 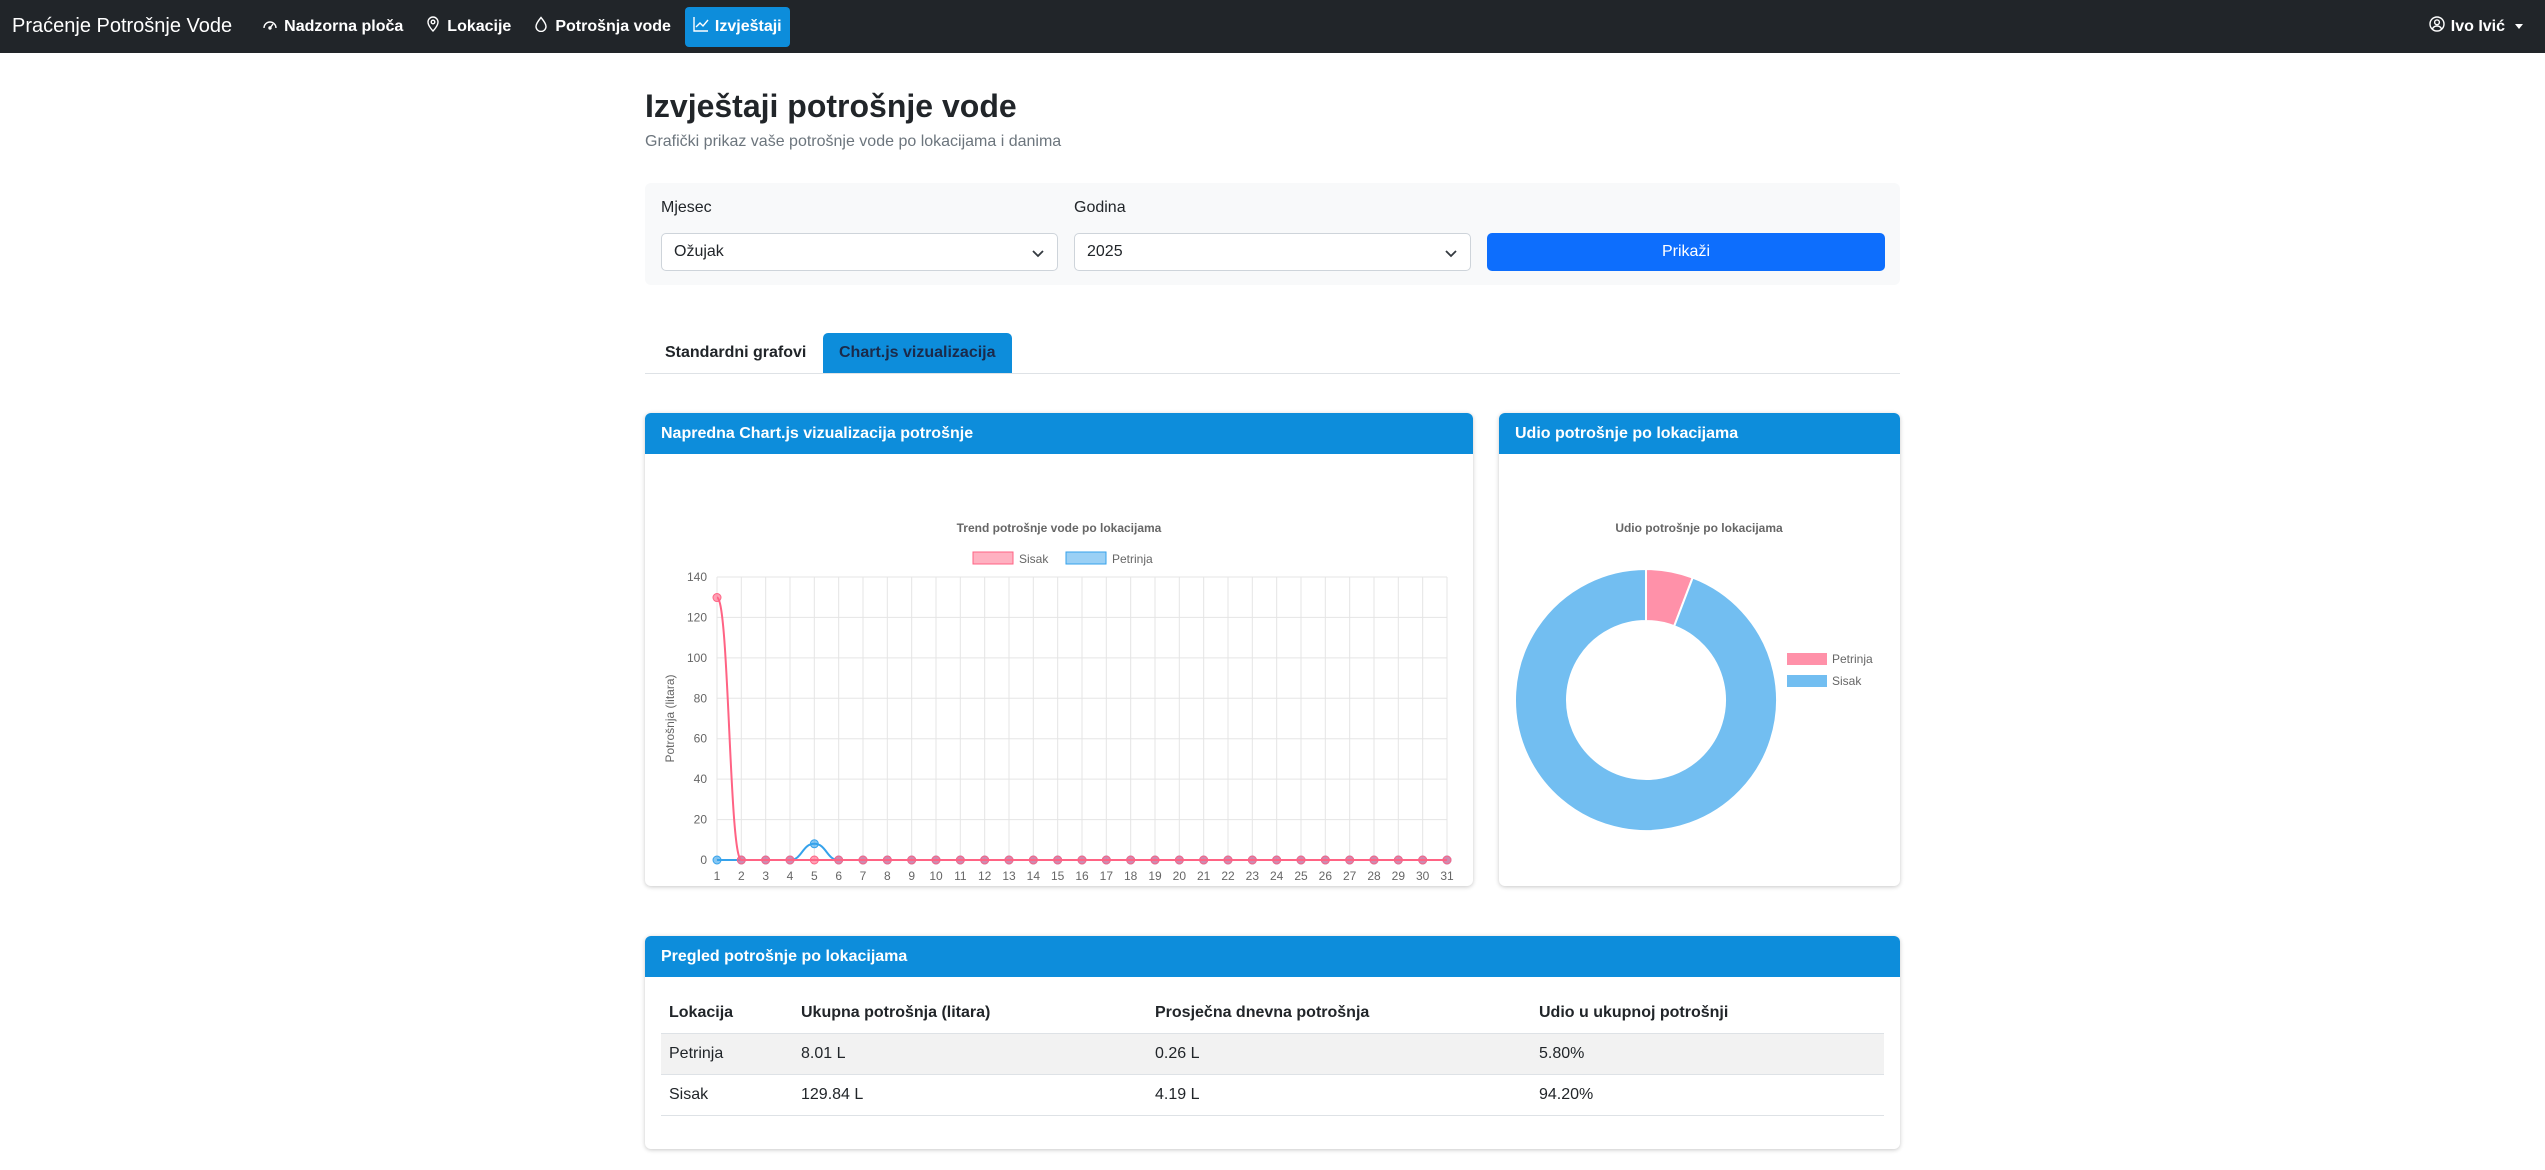 What do you see at coordinates (468, 27) in the screenshot?
I see `nav-item-locations: Lokacije` at bounding box center [468, 27].